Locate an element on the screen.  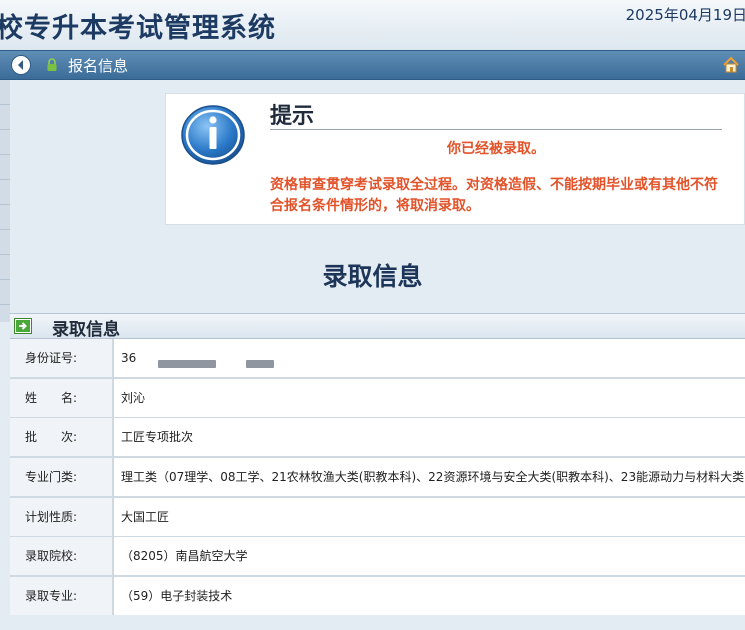
name-label: 姓 名: is located at coordinates (61, 398).